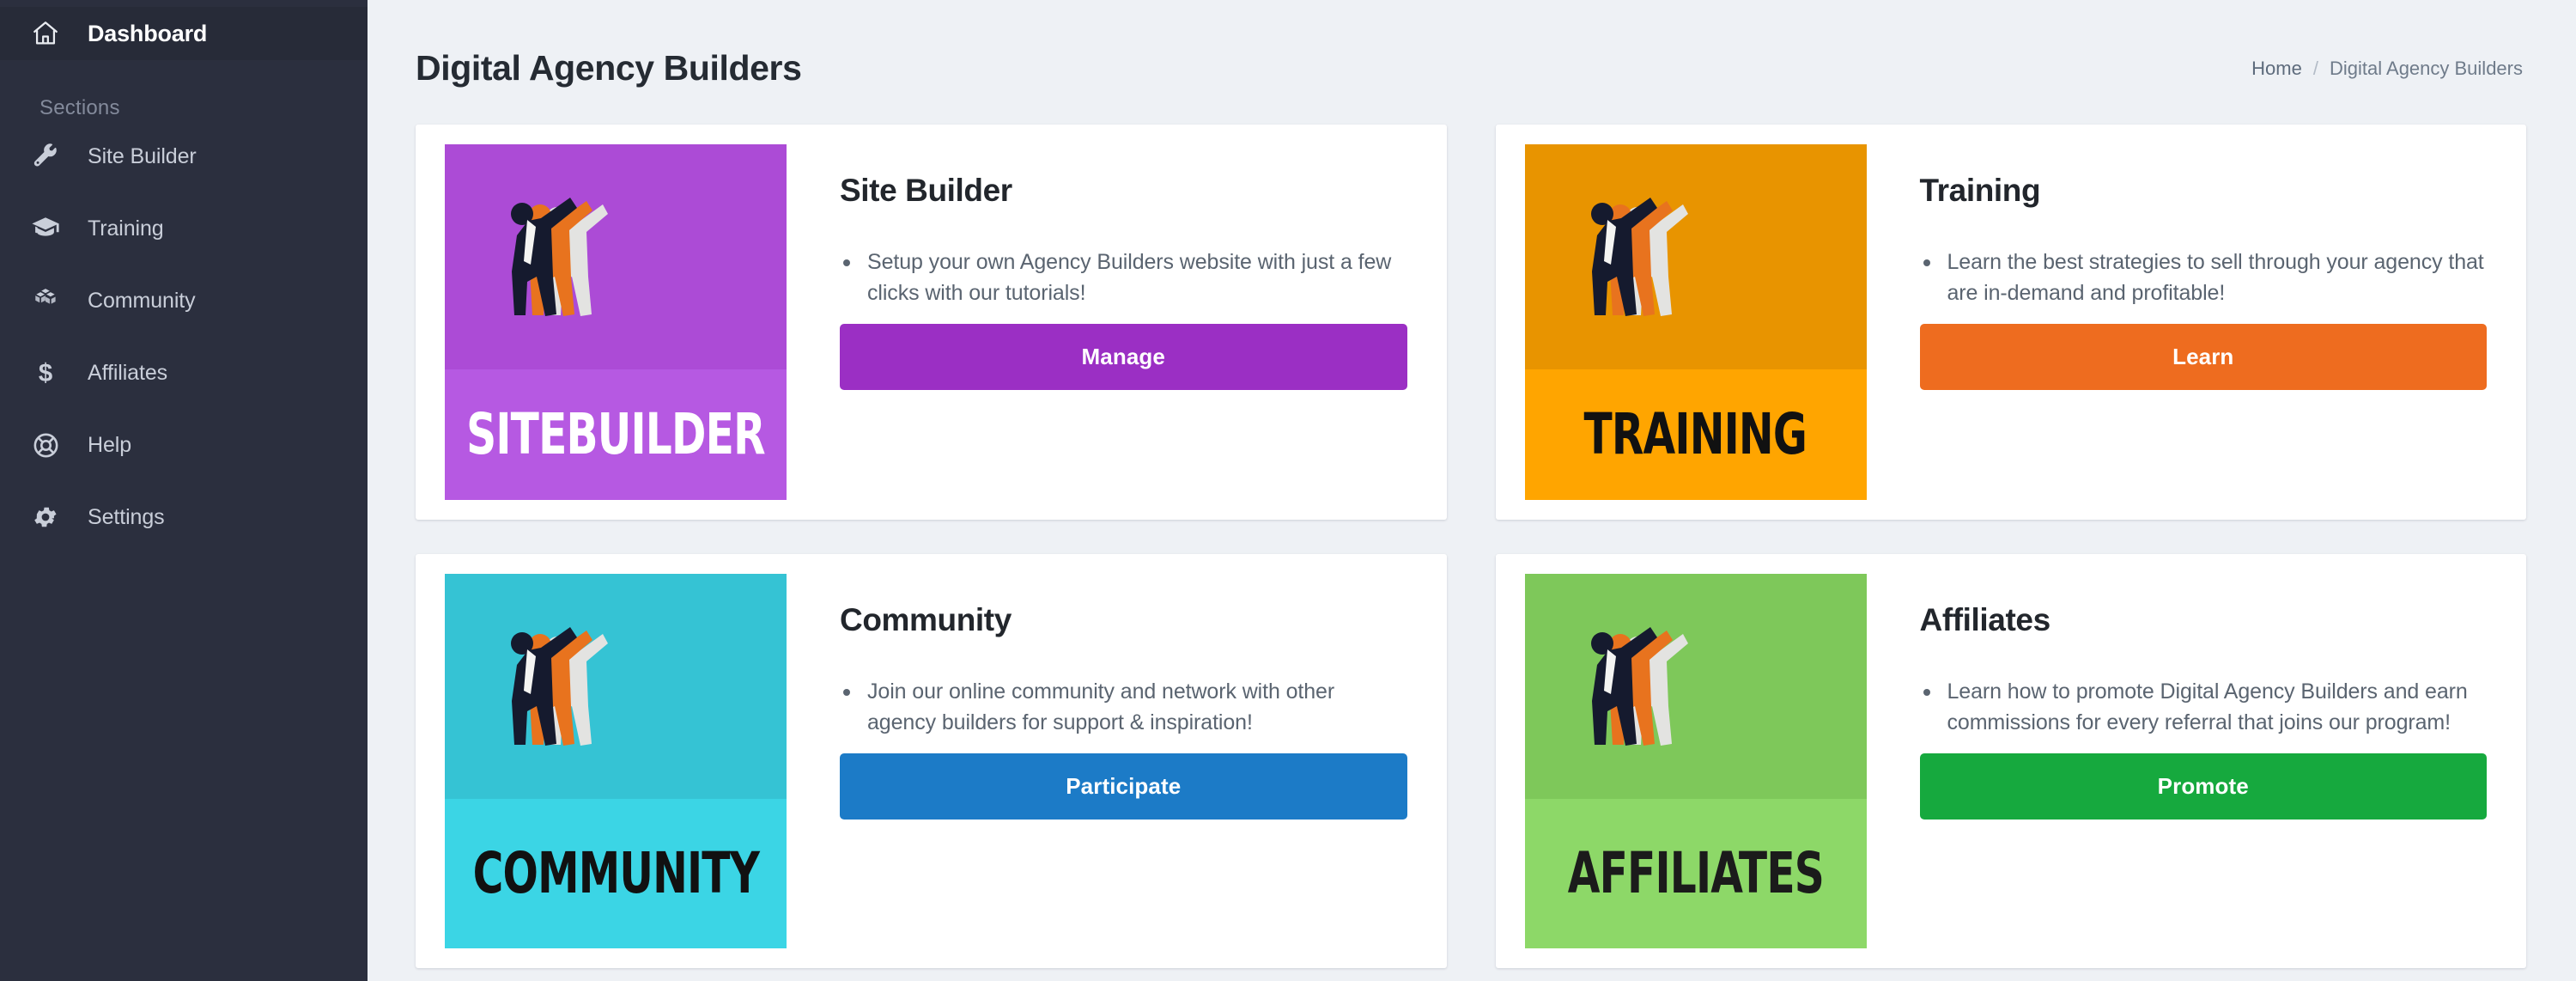 The image size is (2576, 981). I want to click on promo-image: TRAINING, so click(1696, 322).